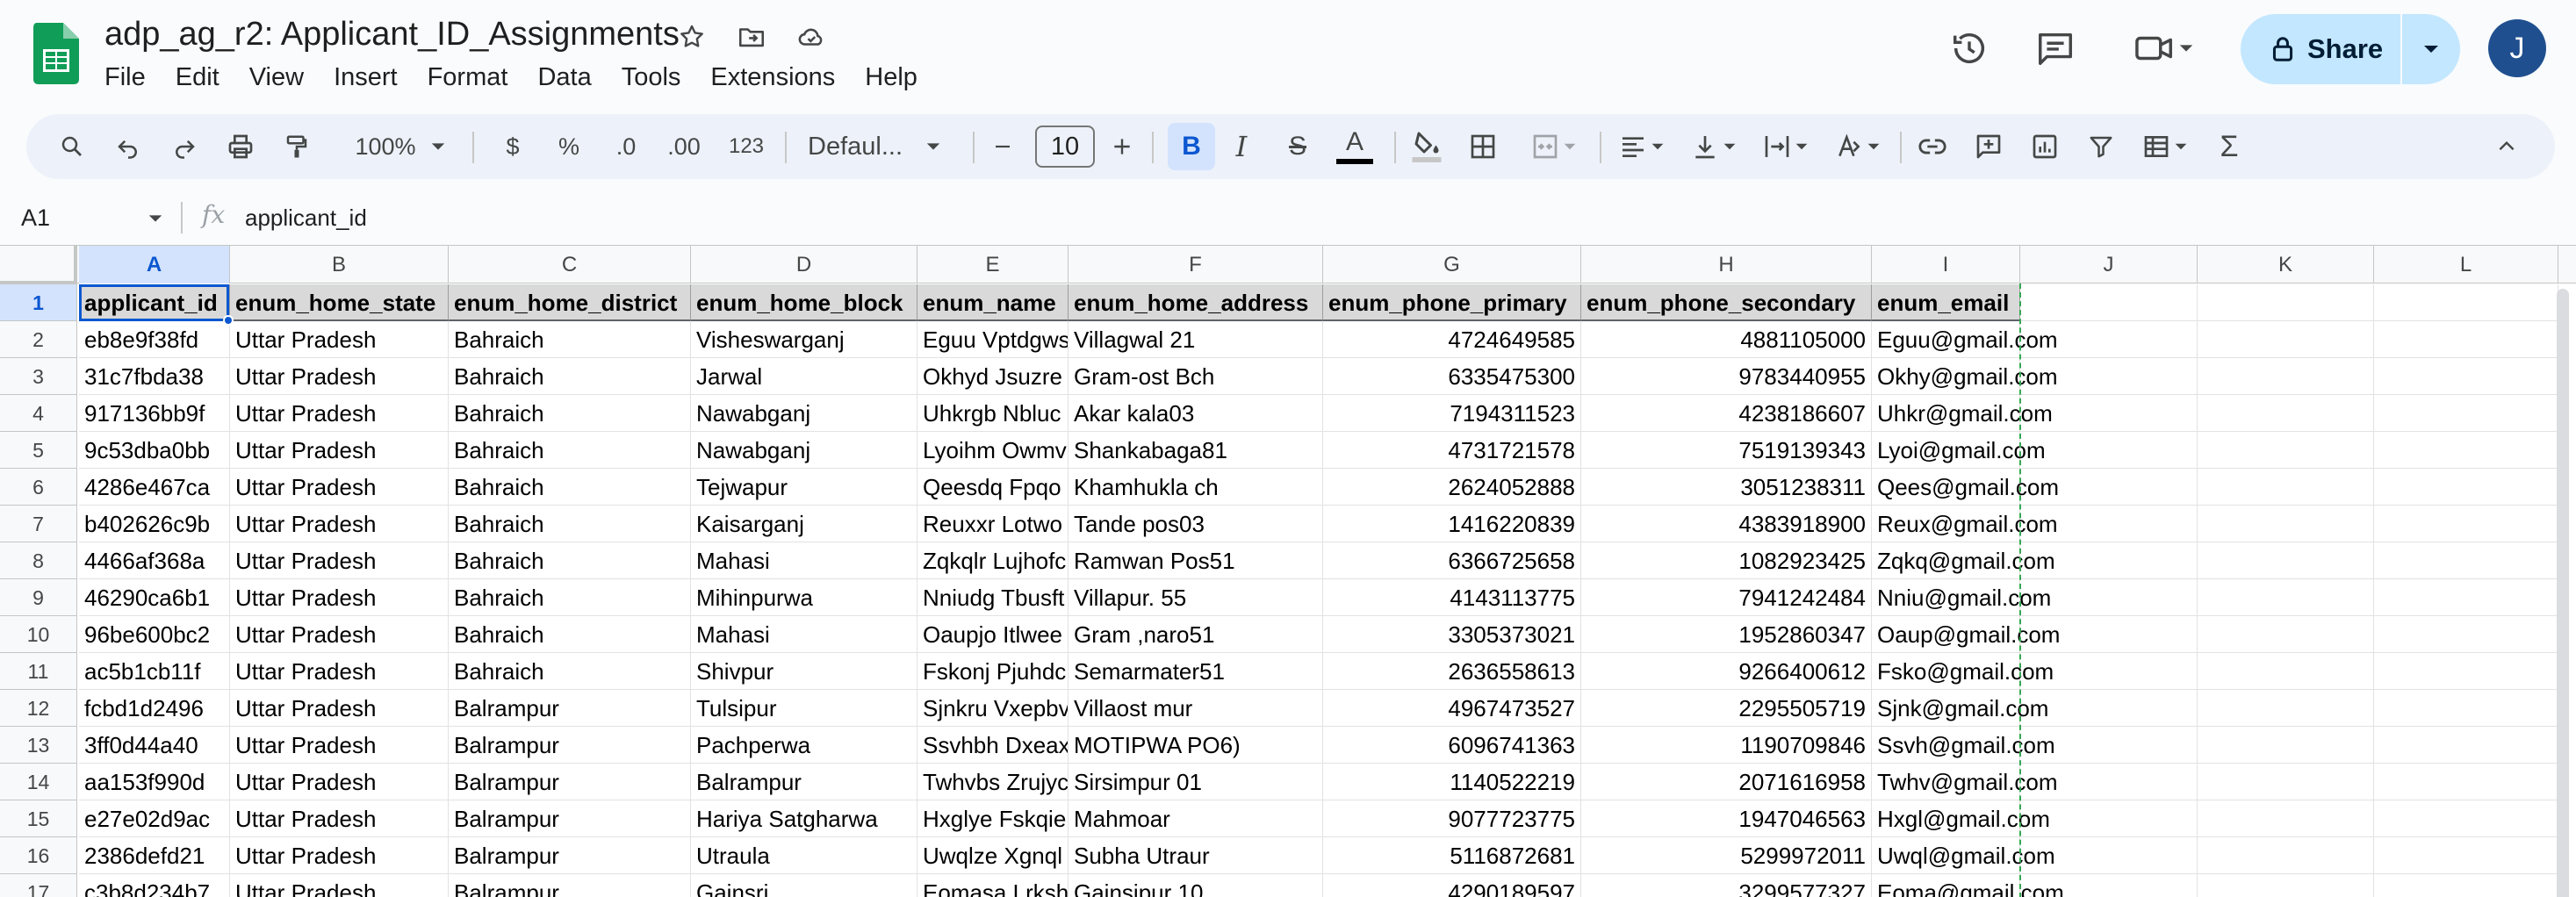  Describe the element at coordinates (1726, 745) in the screenshot. I see `cell-h13: 1190709846` at that location.